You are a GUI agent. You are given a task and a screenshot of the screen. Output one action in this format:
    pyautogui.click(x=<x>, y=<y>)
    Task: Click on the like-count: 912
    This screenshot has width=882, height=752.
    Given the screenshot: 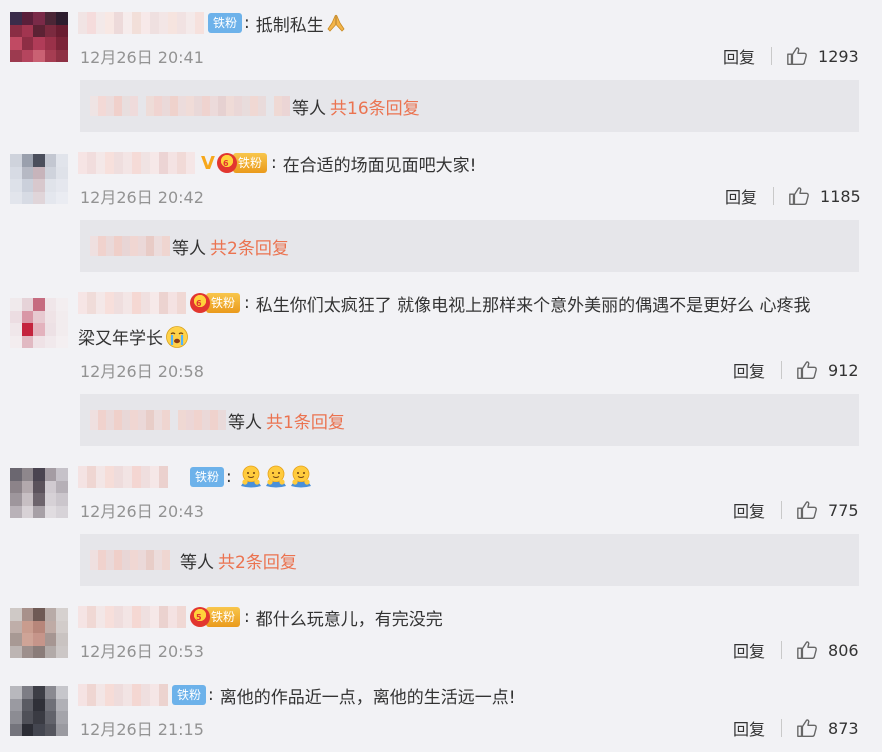 What is the action you would take?
    pyautogui.click(x=843, y=370)
    